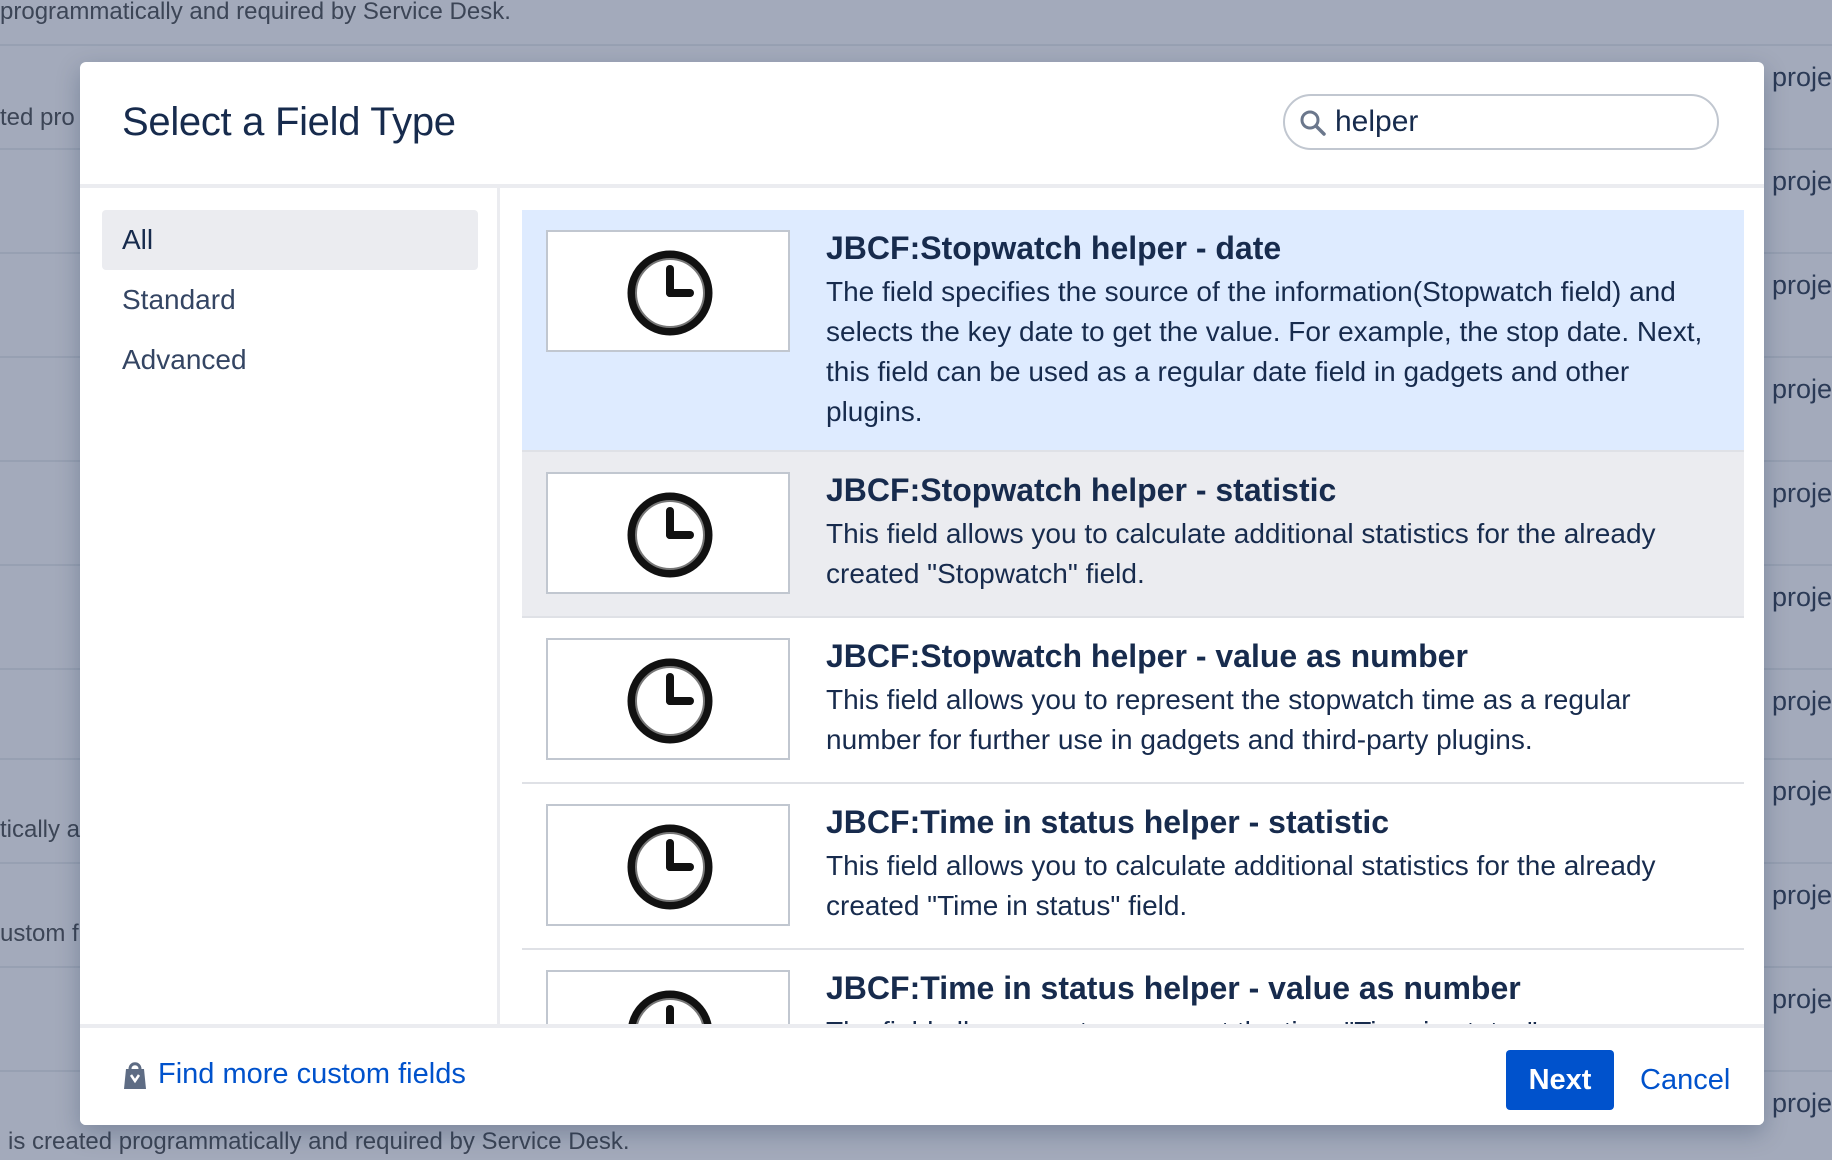 This screenshot has height=1160, width=1832. Describe the element at coordinates (290, 360) in the screenshot. I see `category-advanced: Advanced` at that location.